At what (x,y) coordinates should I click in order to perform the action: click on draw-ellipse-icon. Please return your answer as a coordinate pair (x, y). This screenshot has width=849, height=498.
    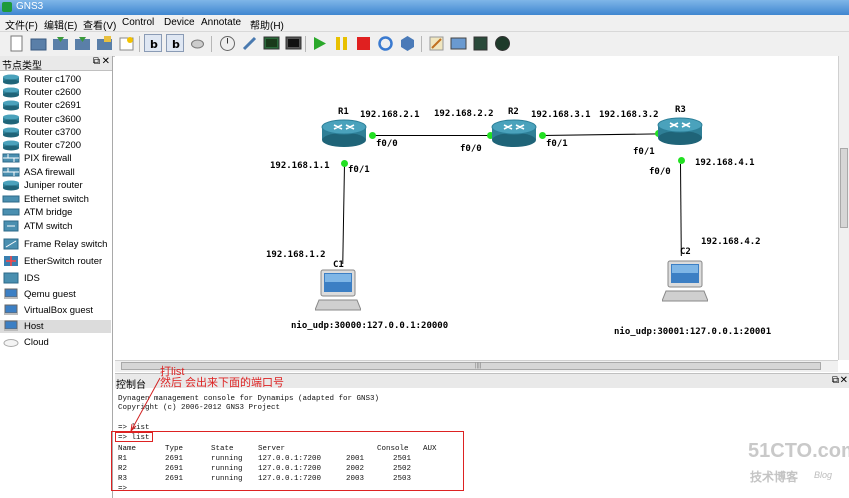
    Looking at the image, I should click on (502, 43).